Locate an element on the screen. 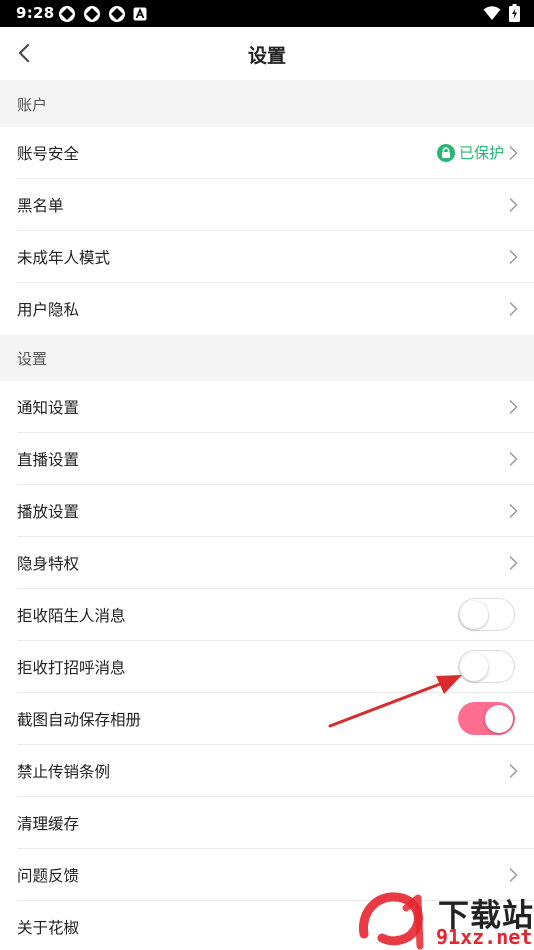  row-label: 黑名单 is located at coordinates (40, 206).